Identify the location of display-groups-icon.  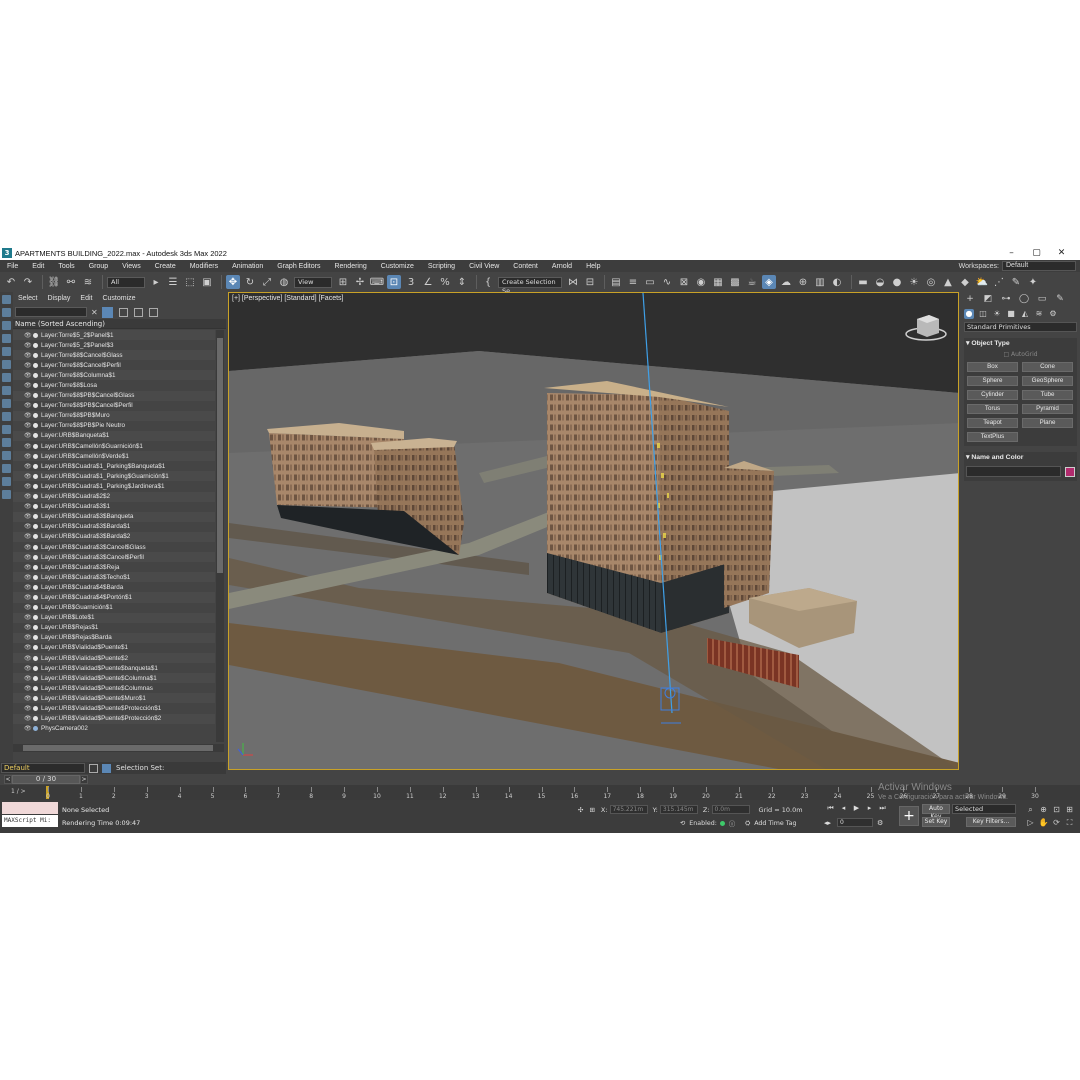
(6, 390).